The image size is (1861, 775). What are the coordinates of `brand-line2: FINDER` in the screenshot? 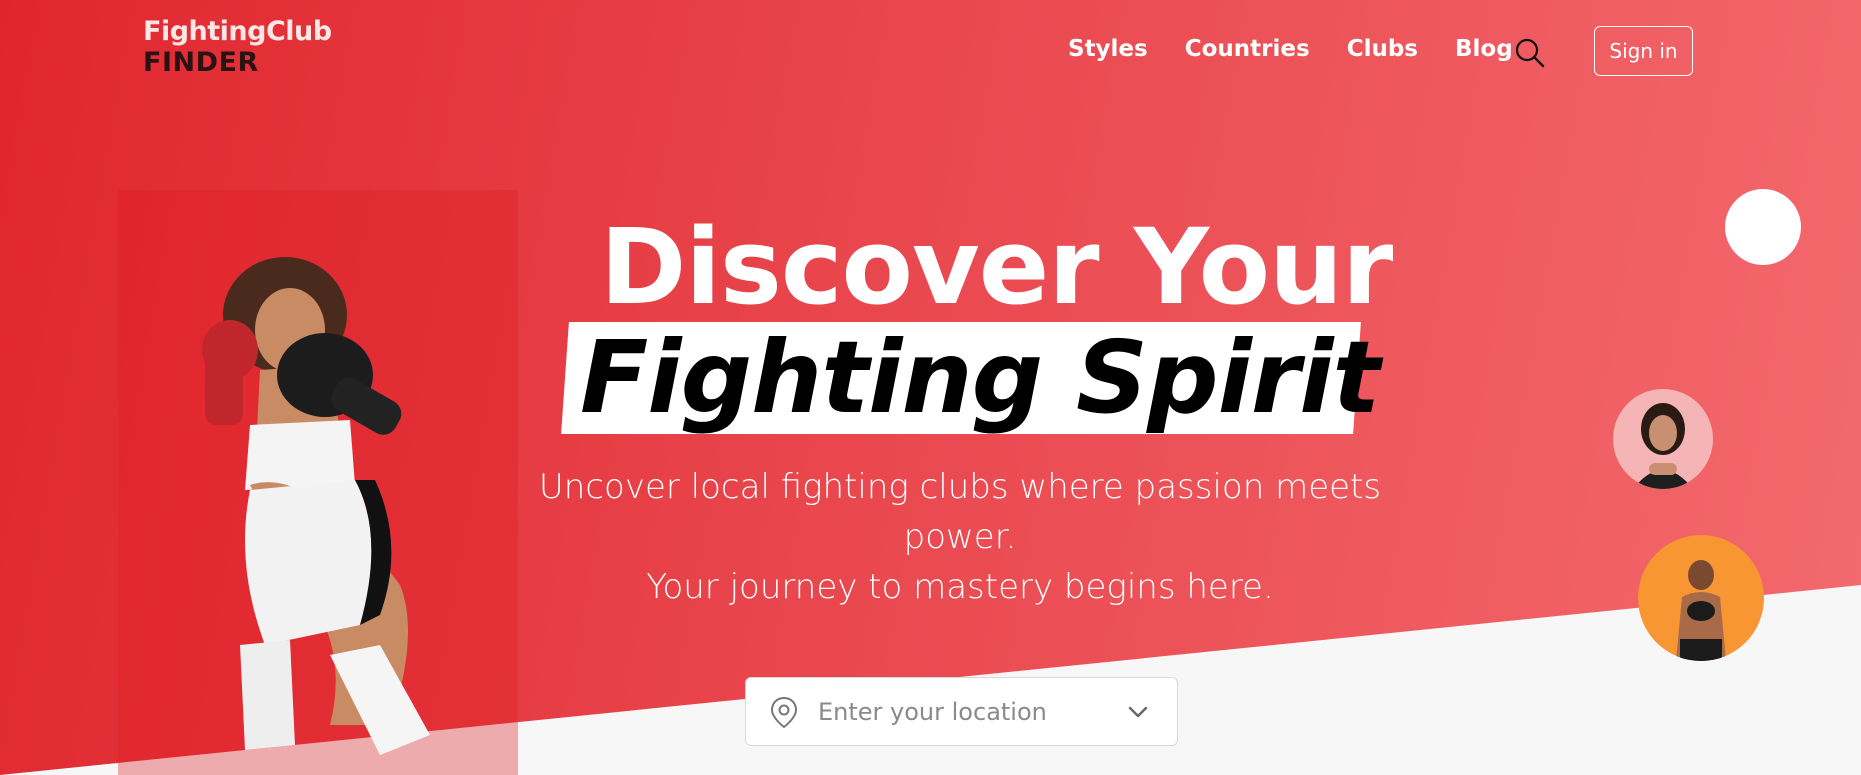 It's located at (201, 62).